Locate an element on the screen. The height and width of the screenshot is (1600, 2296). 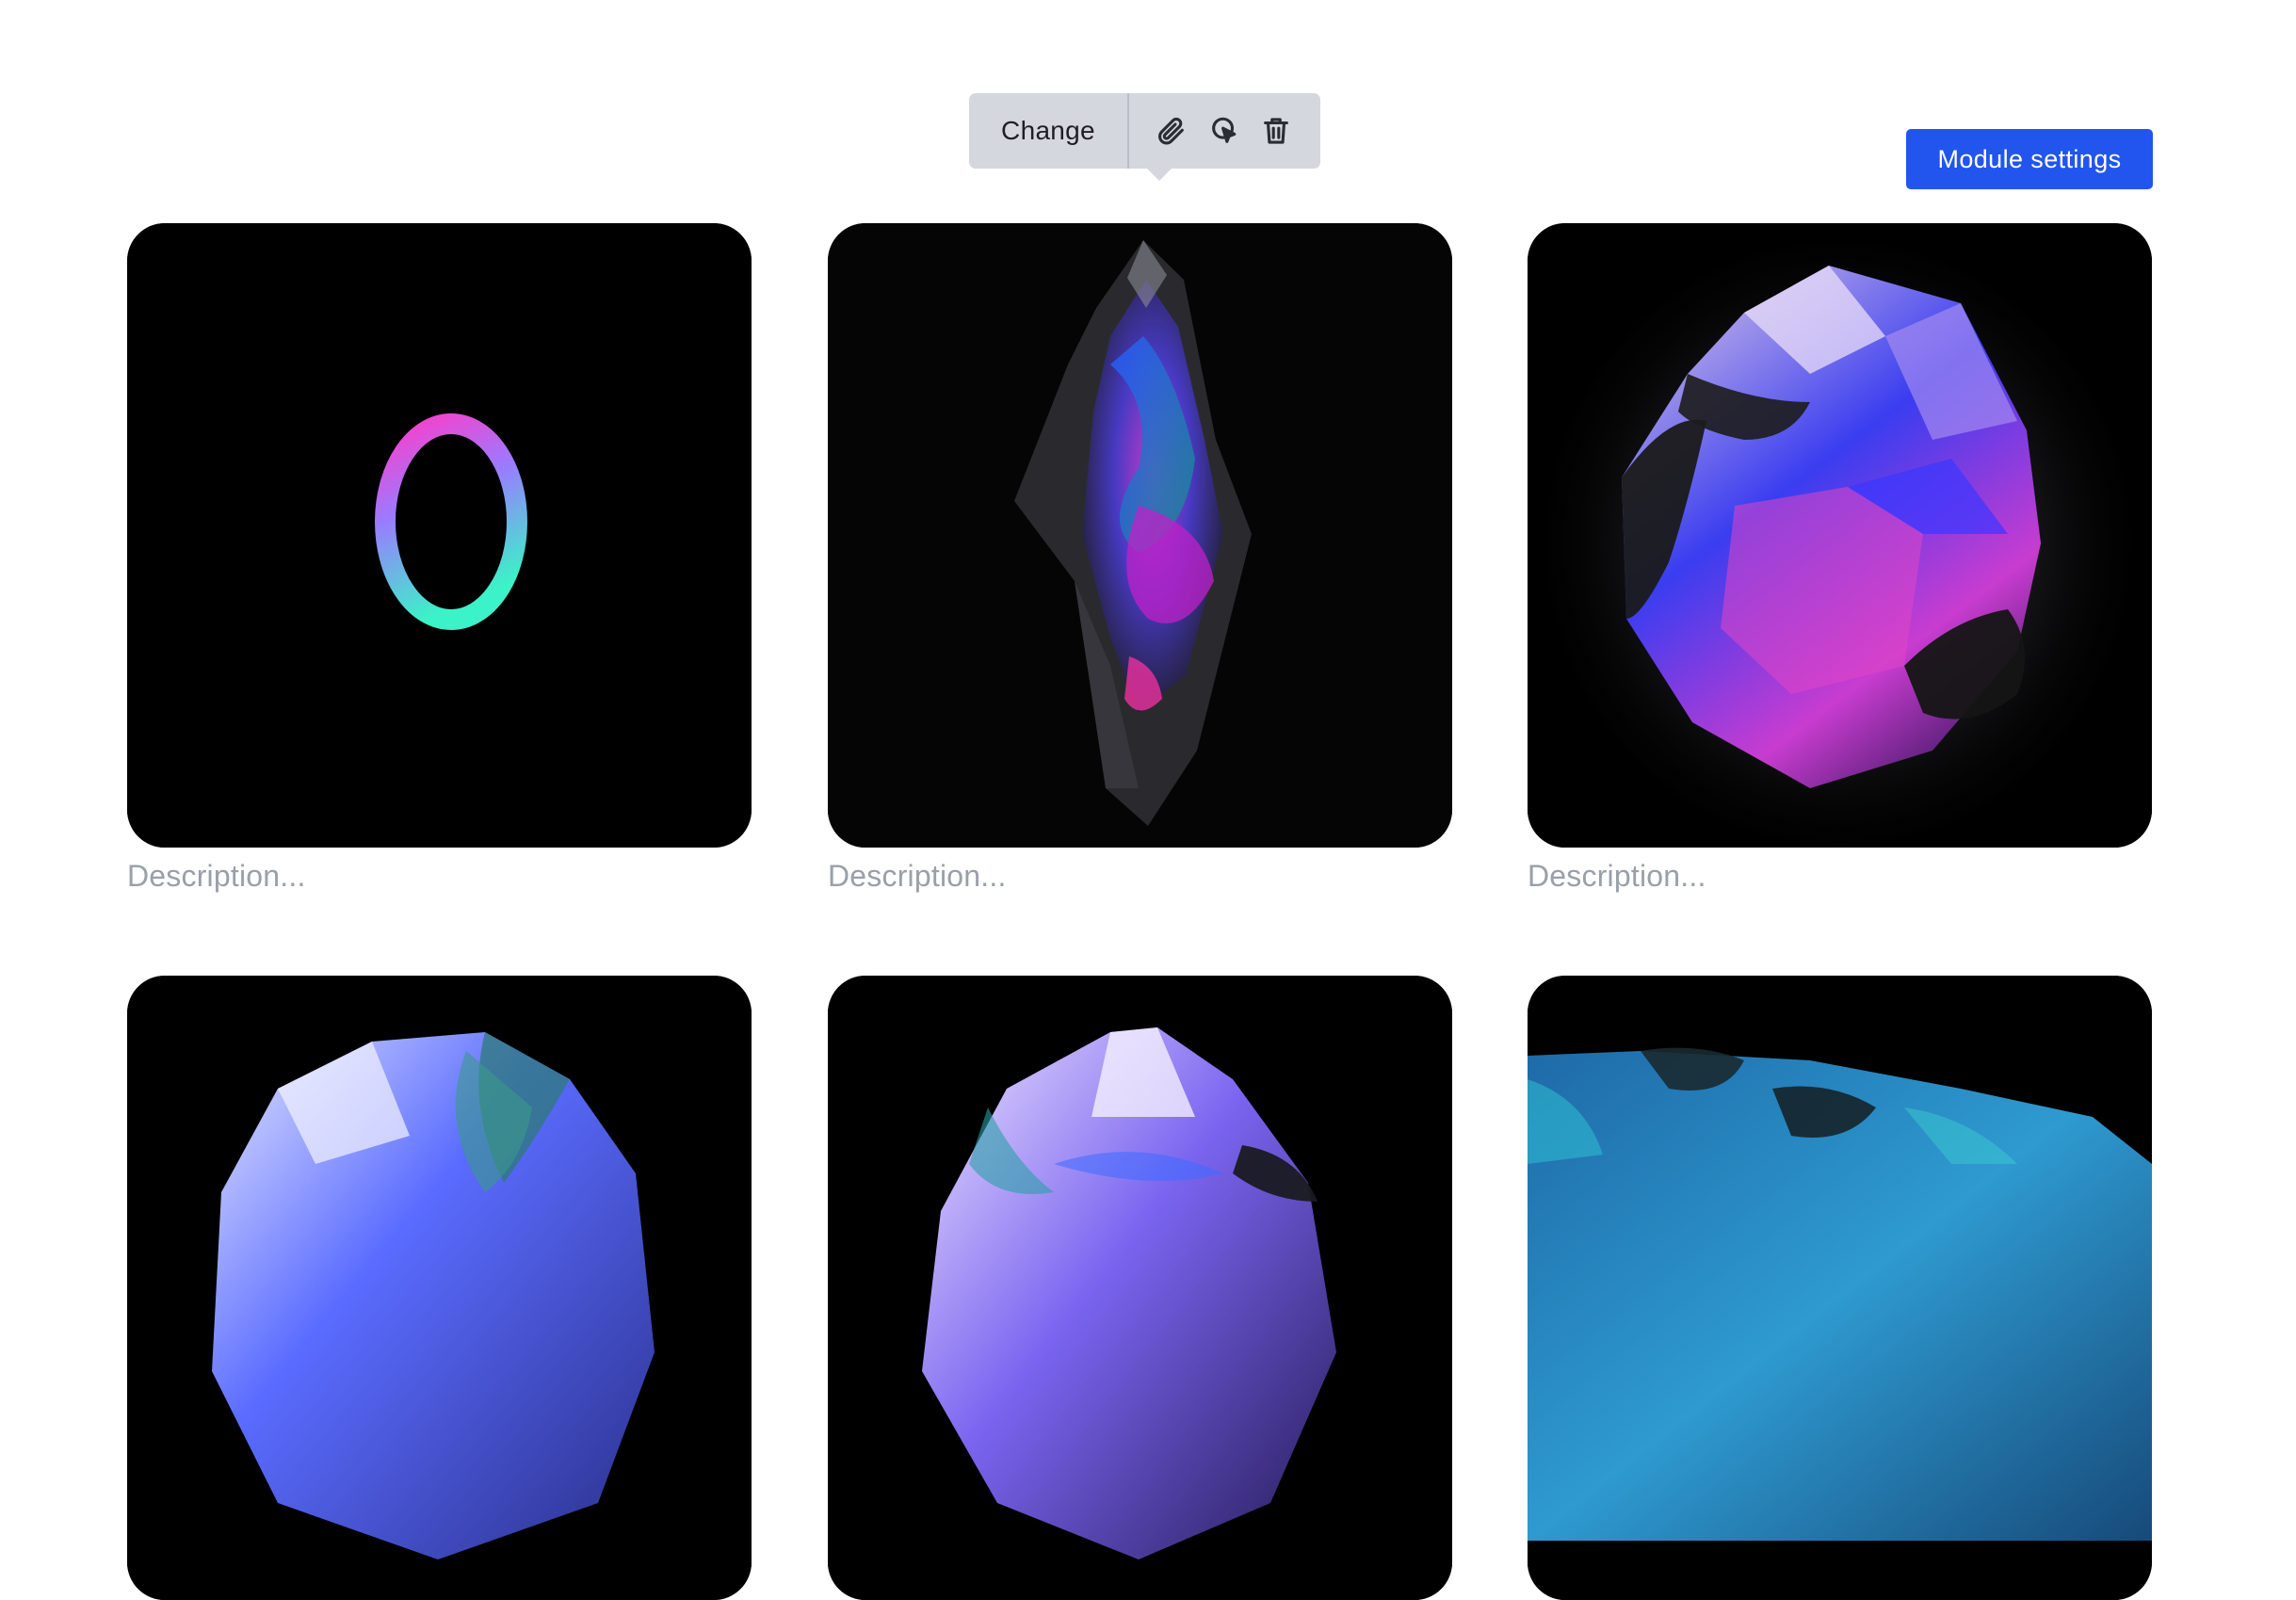
elongated-crystal-image is located at coordinates (1140, 535).